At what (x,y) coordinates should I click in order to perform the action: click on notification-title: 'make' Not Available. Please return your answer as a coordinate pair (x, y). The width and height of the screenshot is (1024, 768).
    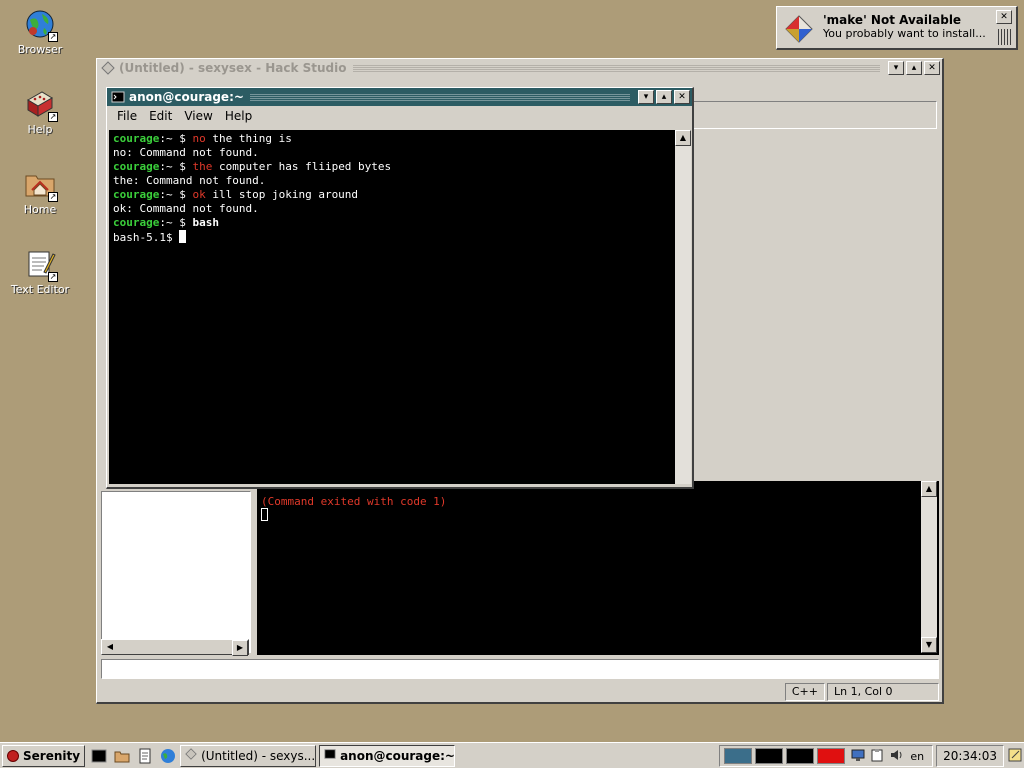
    Looking at the image, I should click on (892, 20).